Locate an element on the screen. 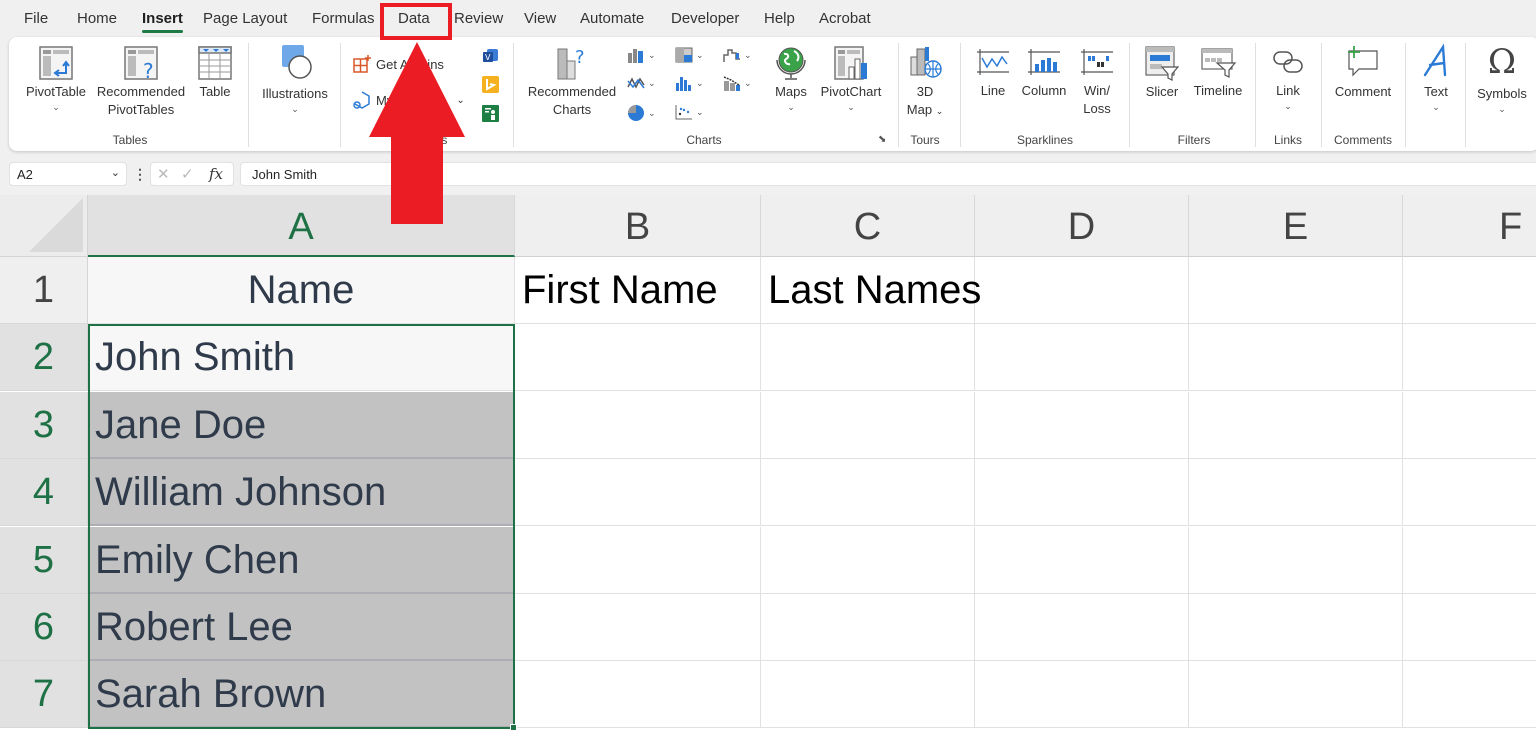 This screenshot has height=742, width=1536. people-graph-icon is located at coordinates (490, 113).